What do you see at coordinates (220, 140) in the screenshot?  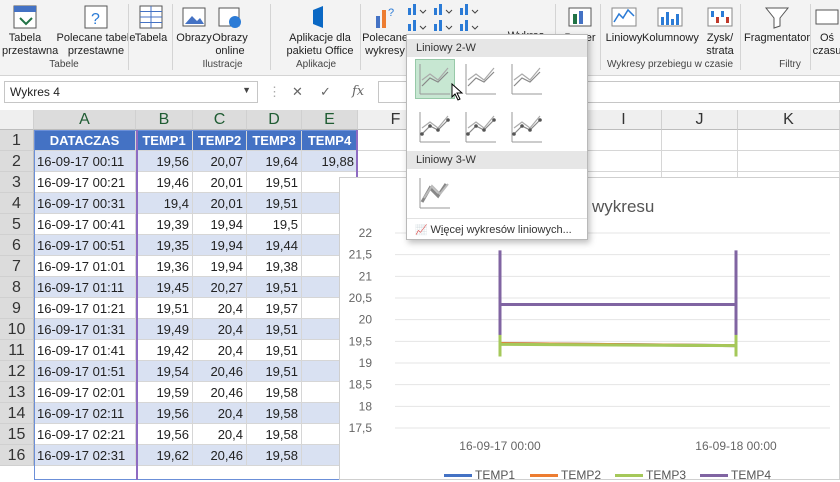 I see `table-header-cell: TEMP2` at bounding box center [220, 140].